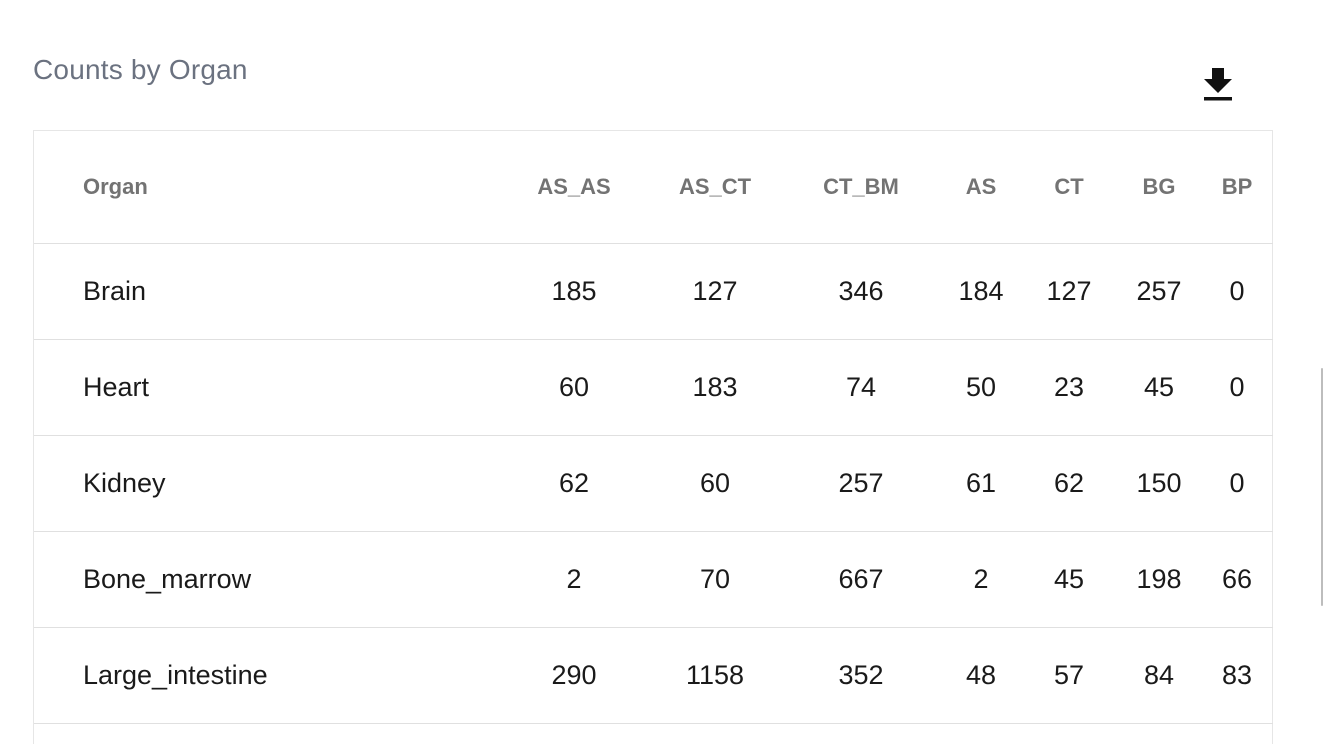 The image size is (1324, 744). I want to click on column-header-as: AS, so click(981, 187).